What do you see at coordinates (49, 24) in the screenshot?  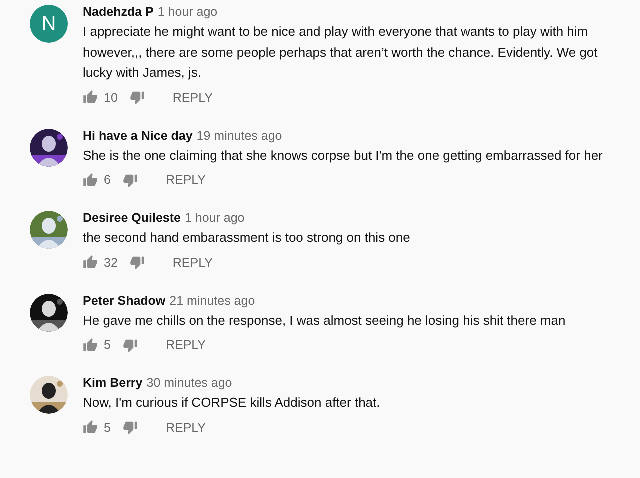 I see `avatar: N` at bounding box center [49, 24].